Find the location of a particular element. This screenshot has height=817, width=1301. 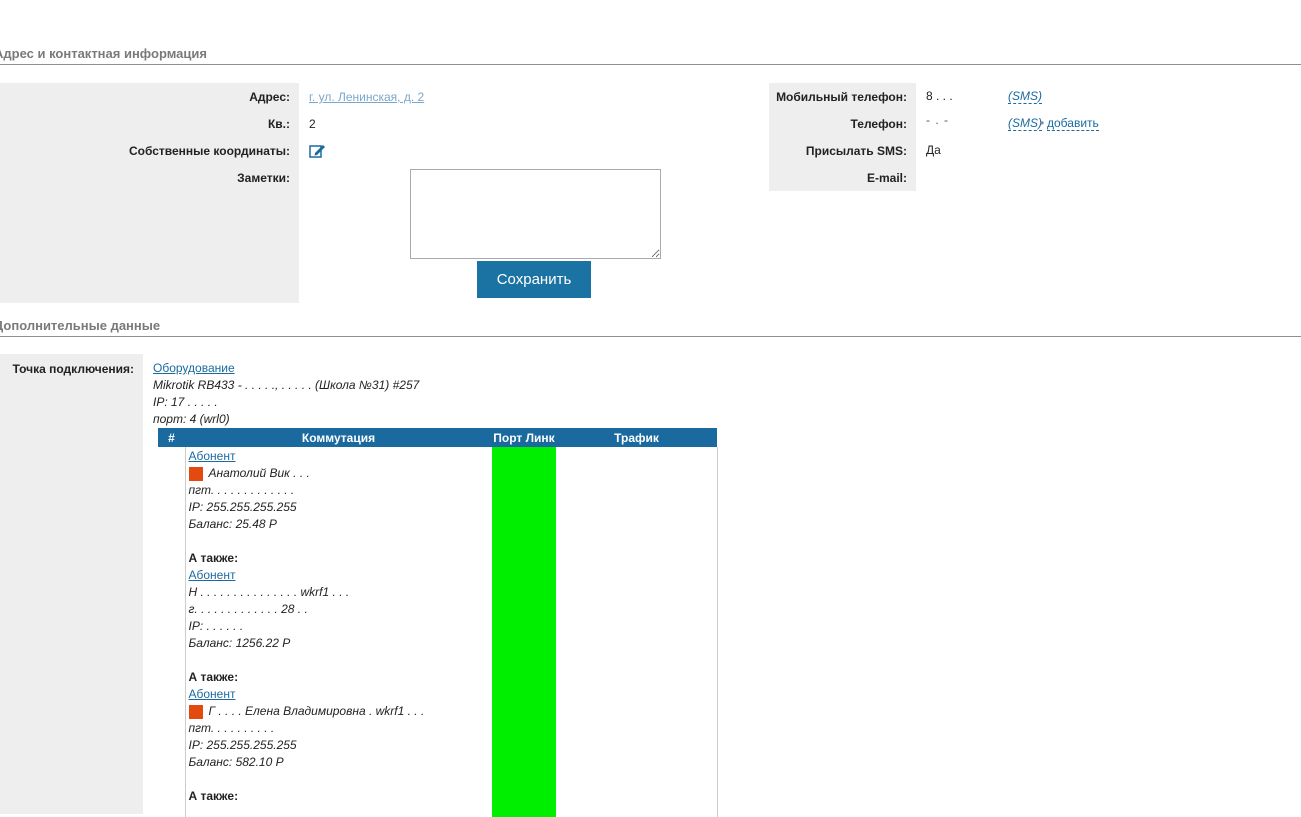

abonent-balance: Баланс: 25.48 Р is located at coordinates (232, 524).